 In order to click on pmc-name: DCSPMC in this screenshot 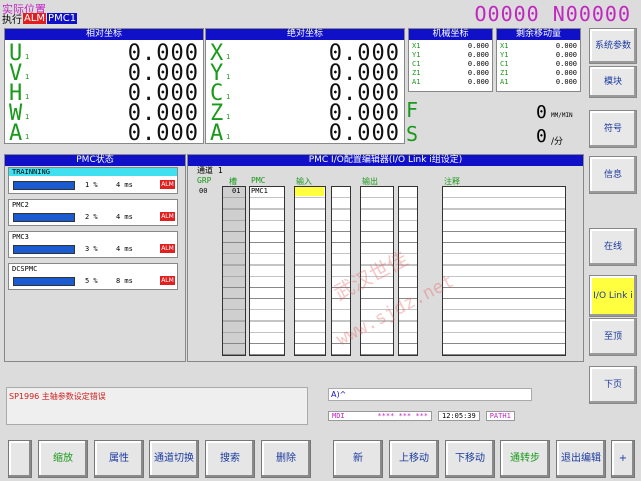, I will do `click(25, 269)`.